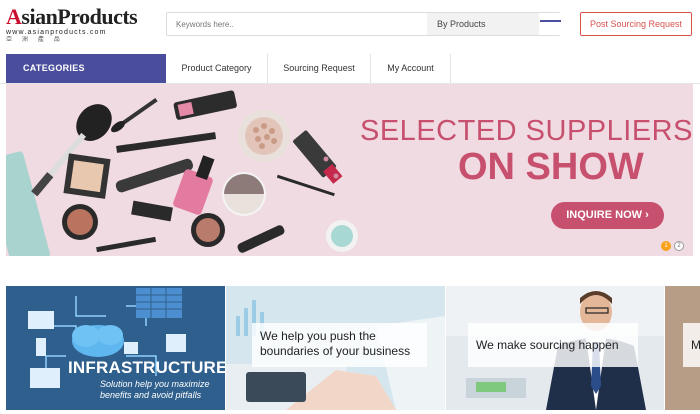 The image size is (700, 414). I want to click on tile-infrastructure-subtitle-line2: benefits and avoid pitfalls, so click(151, 395).